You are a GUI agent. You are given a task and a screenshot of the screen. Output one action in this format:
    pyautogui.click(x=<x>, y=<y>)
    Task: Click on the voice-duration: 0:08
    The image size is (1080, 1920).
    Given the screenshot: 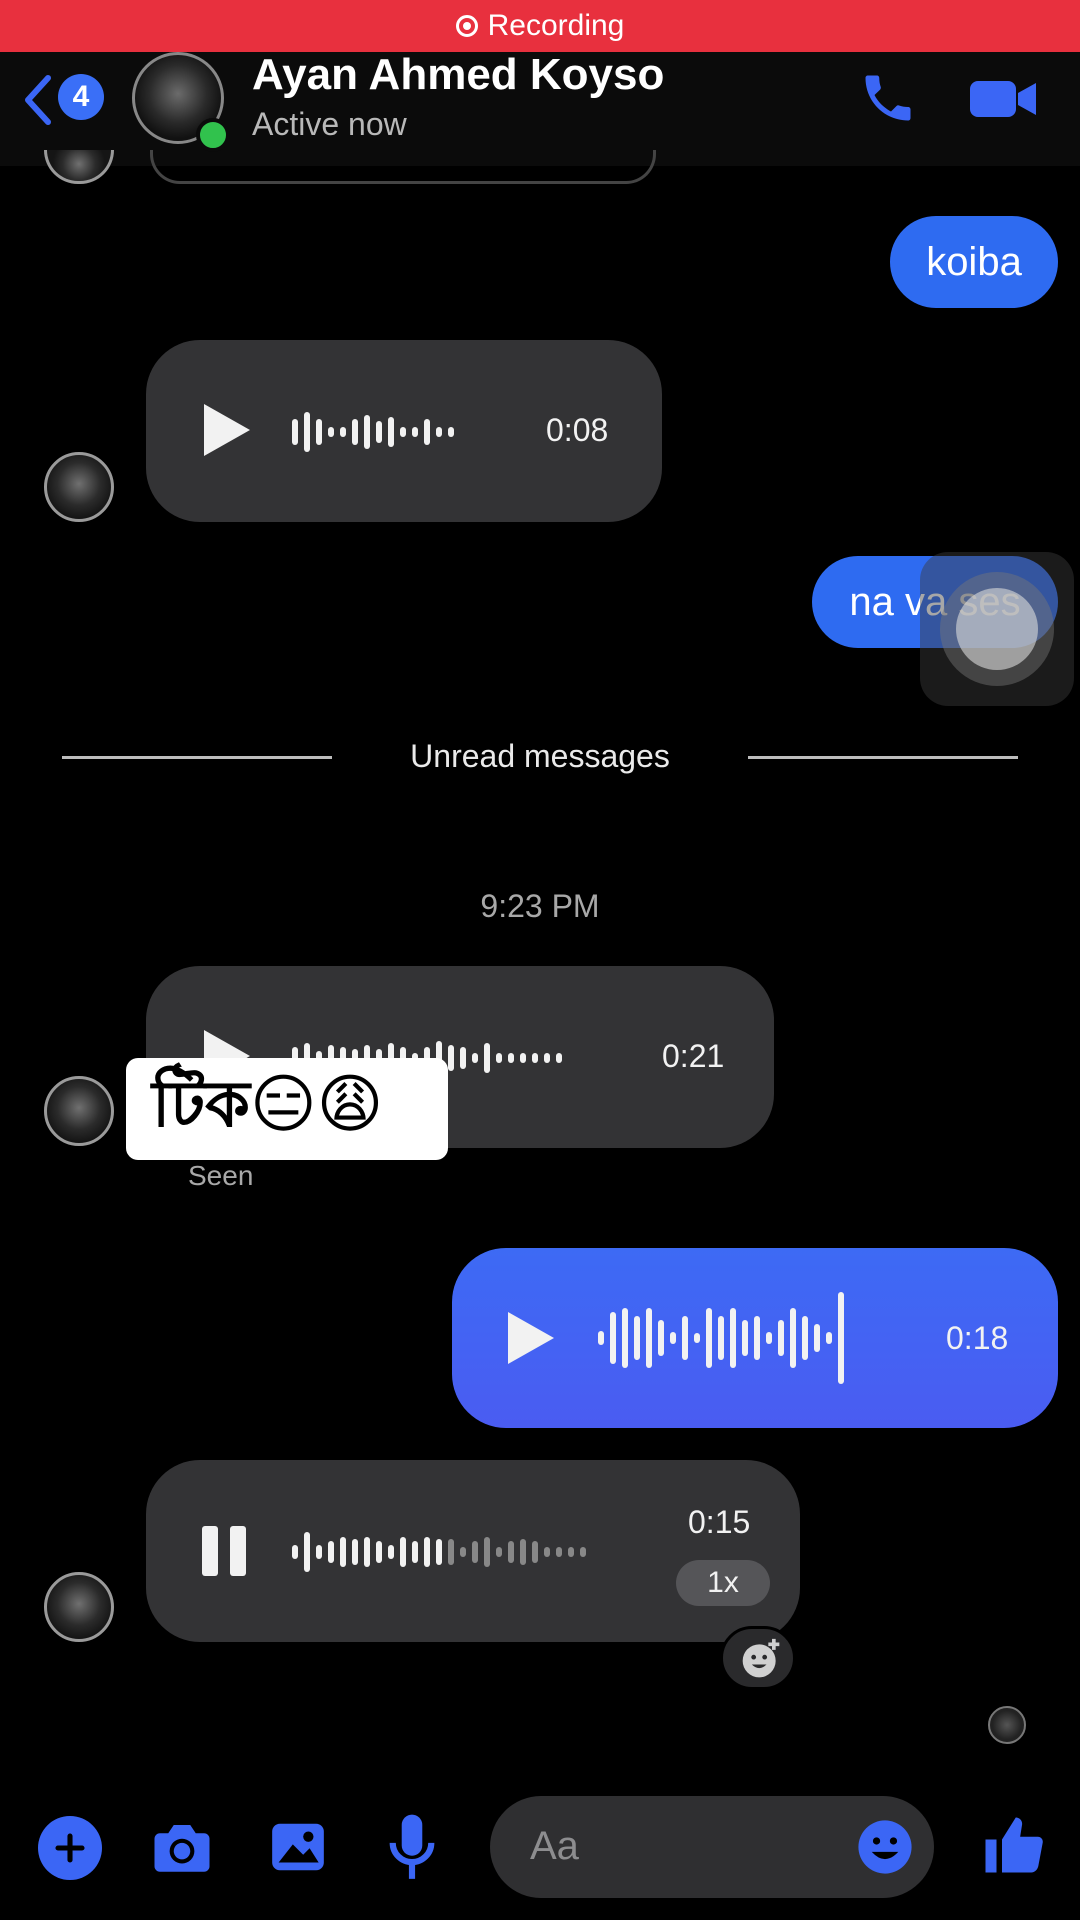 What is the action you would take?
    pyautogui.click(x=577, y=430)
    